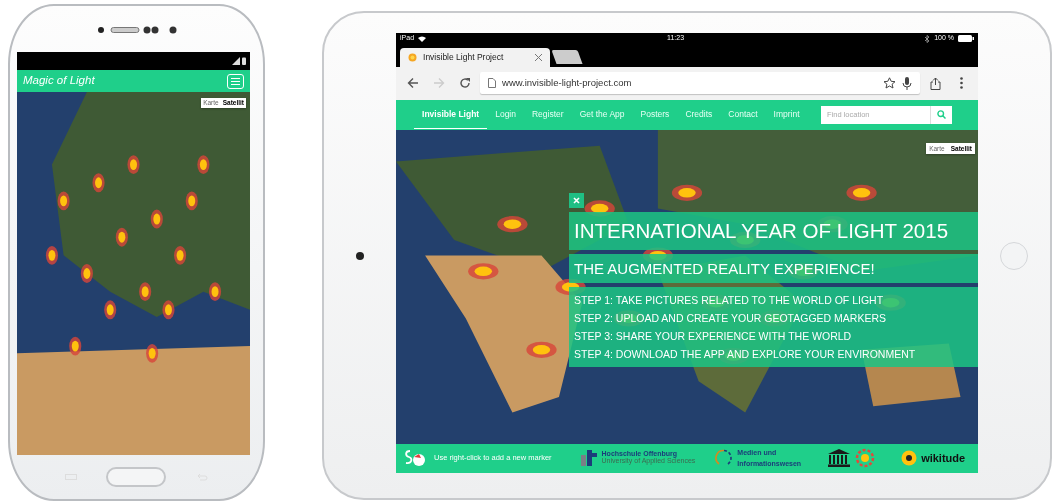  Describe the element at coordinates (889, 83) in the screenshot. I see `star-icon` at that location.